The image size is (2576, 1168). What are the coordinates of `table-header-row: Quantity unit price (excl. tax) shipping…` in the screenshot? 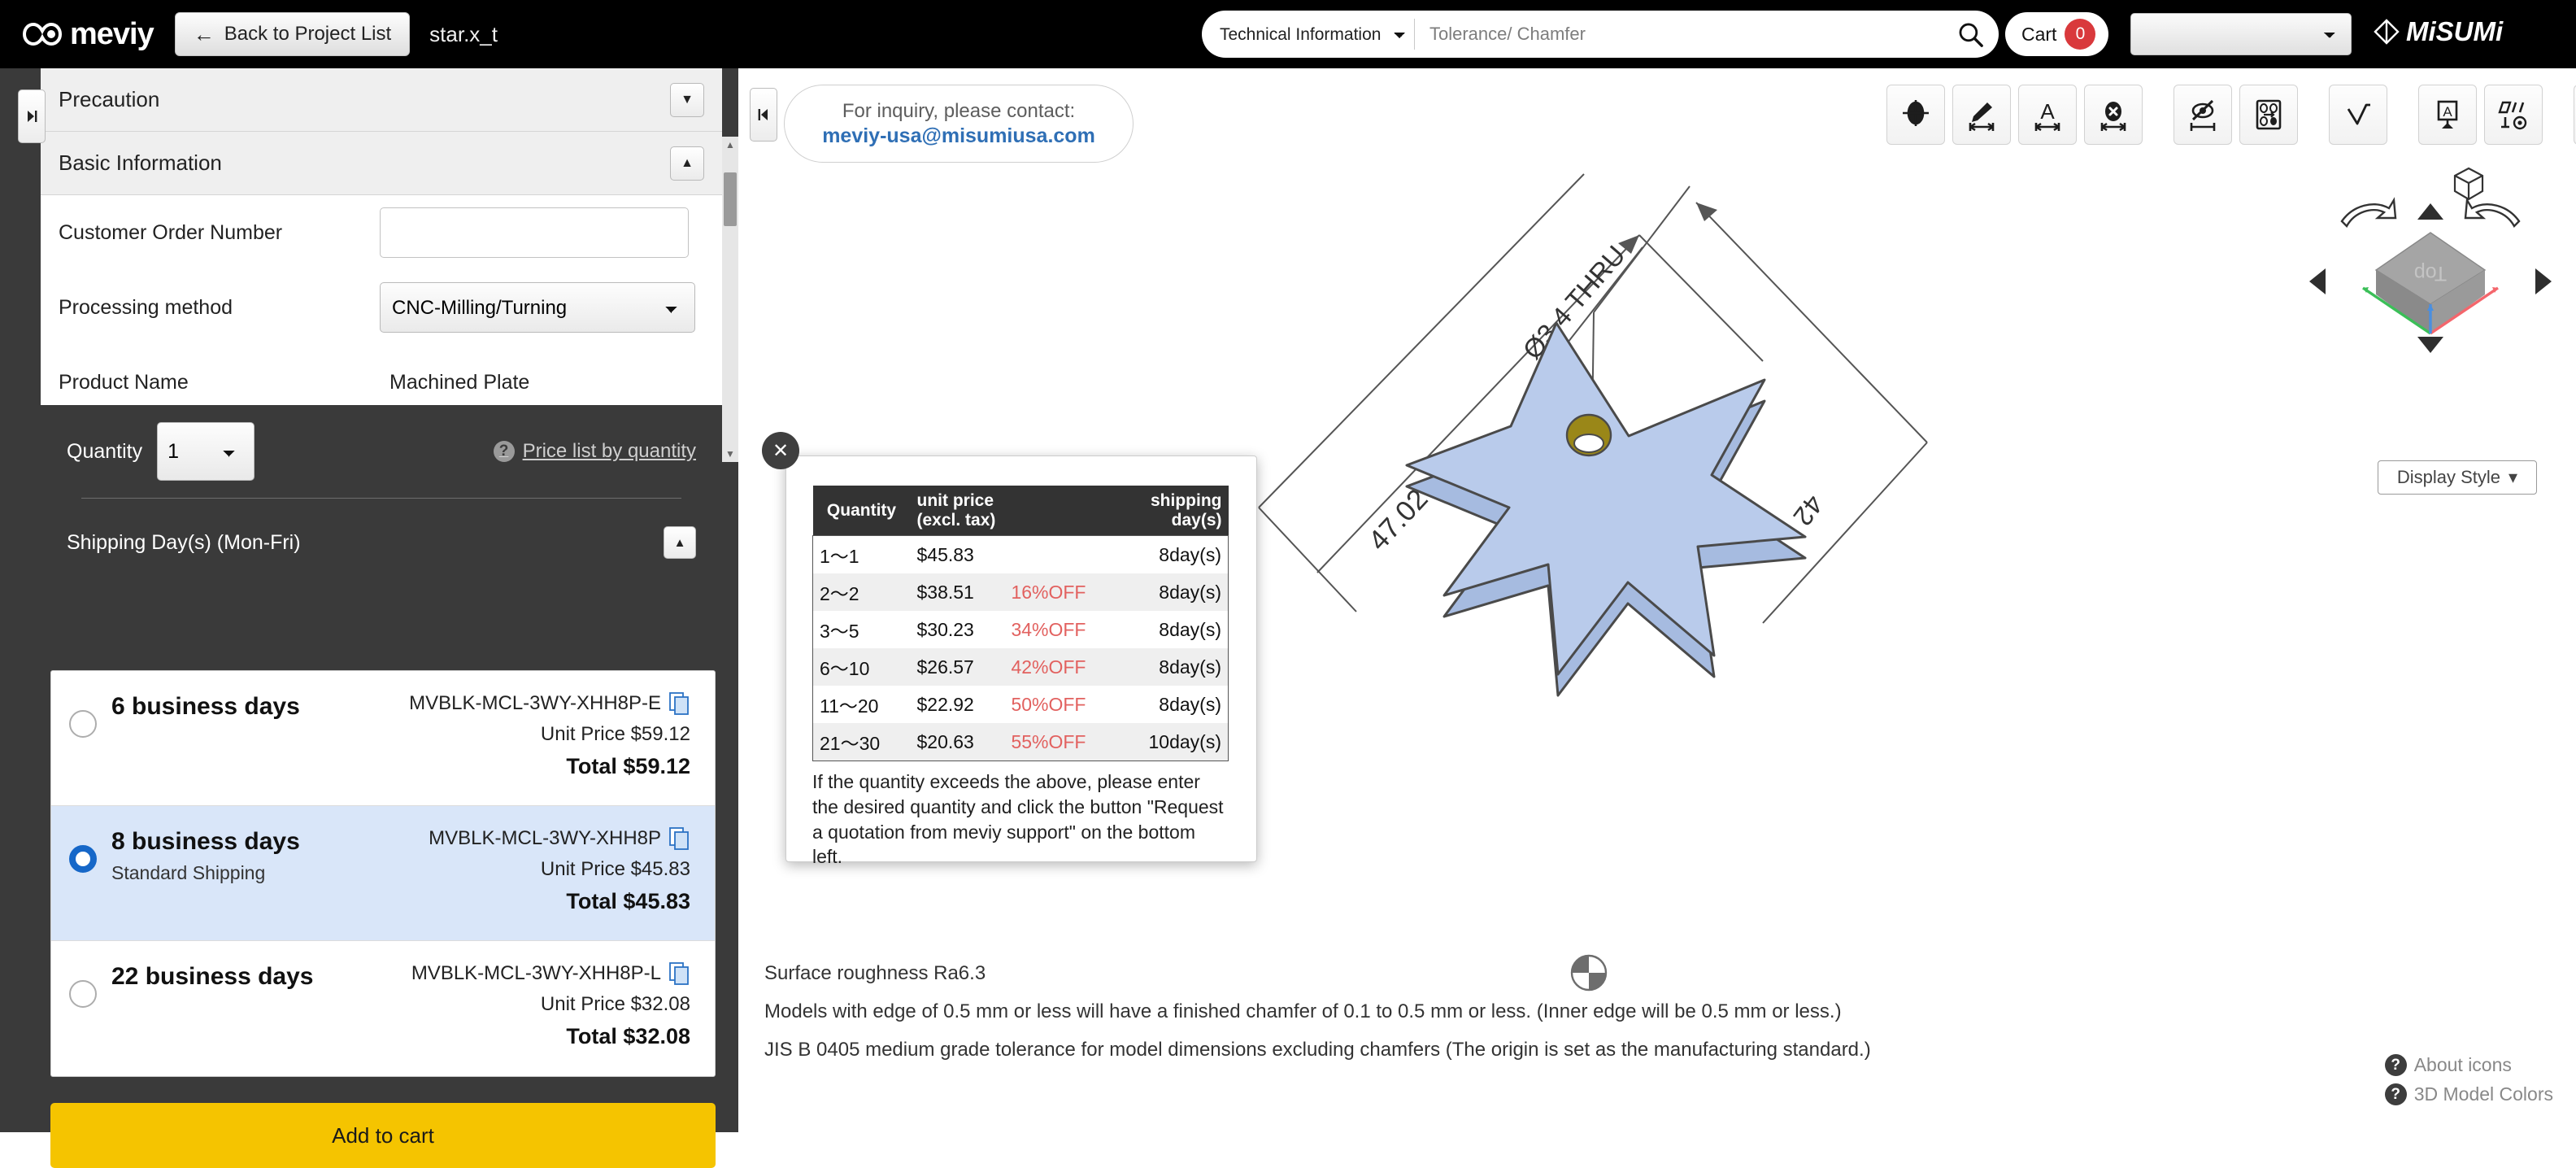 It's located at (1021, 511).